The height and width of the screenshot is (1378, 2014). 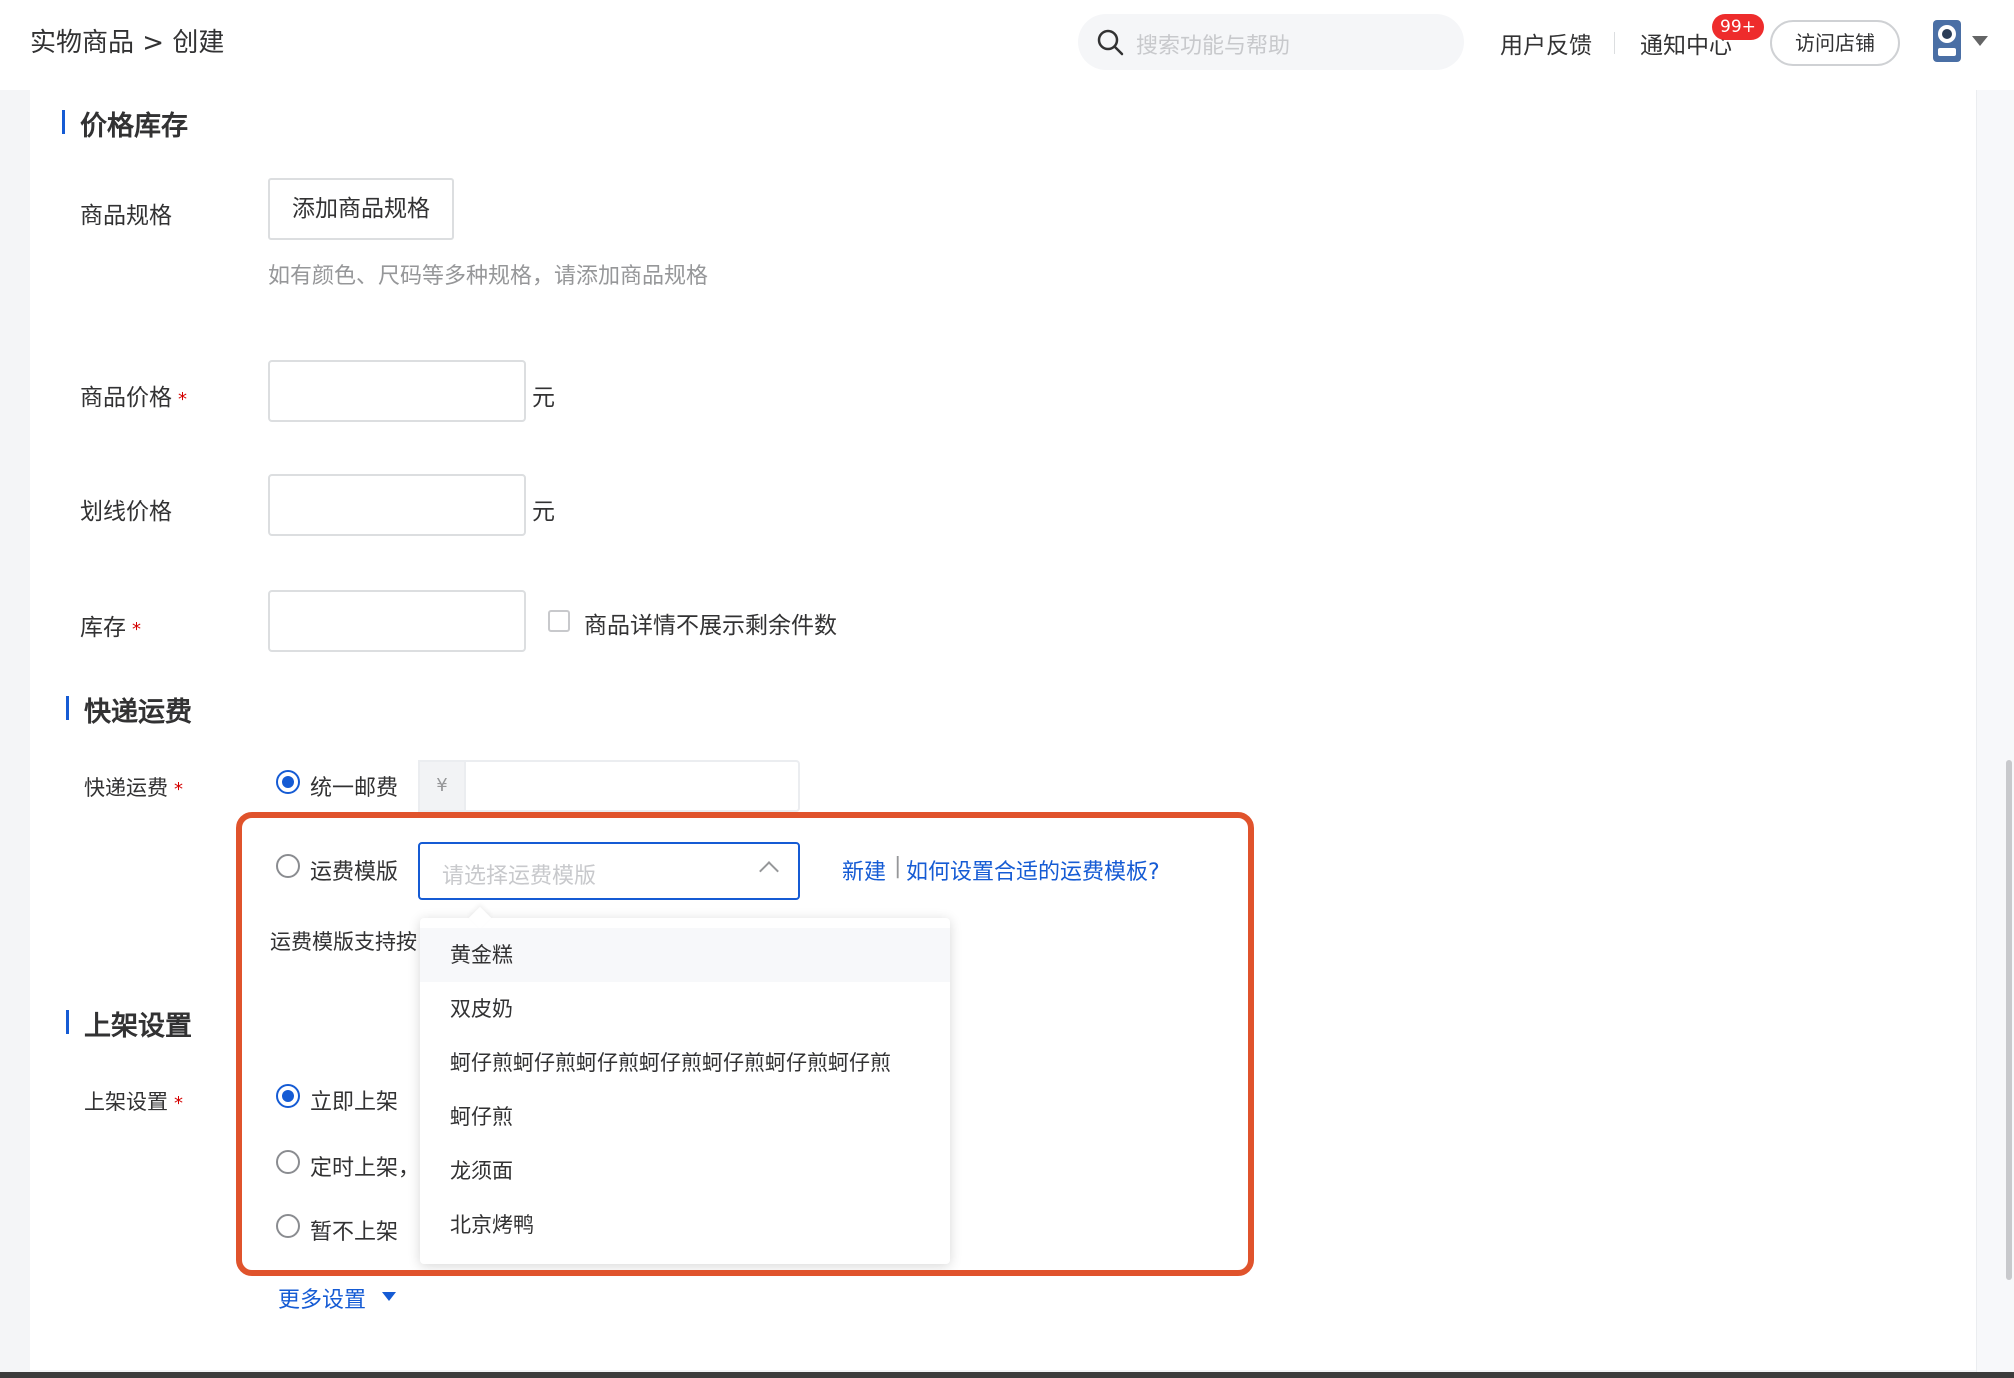 What do you see at coordinates (288, 782) in the screenshot?
I see `radio-flat-shipping` at bounding box center [288, 782].